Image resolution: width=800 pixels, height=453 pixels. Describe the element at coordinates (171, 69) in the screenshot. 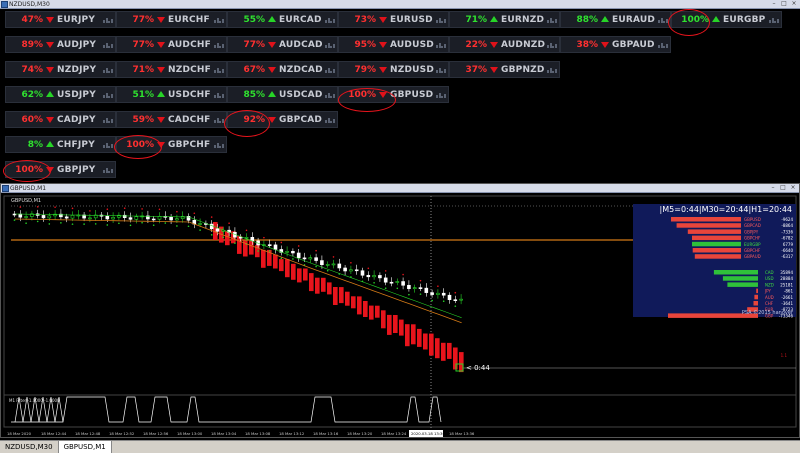

I see `pair-cell-nzdchf: 71% NZDCHF` at that location.